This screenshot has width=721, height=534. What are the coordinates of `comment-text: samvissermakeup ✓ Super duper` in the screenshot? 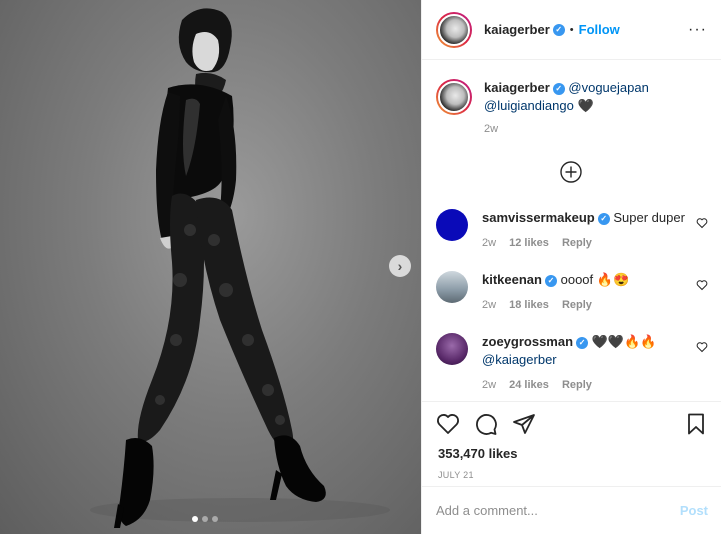 It's located at (595, 218).